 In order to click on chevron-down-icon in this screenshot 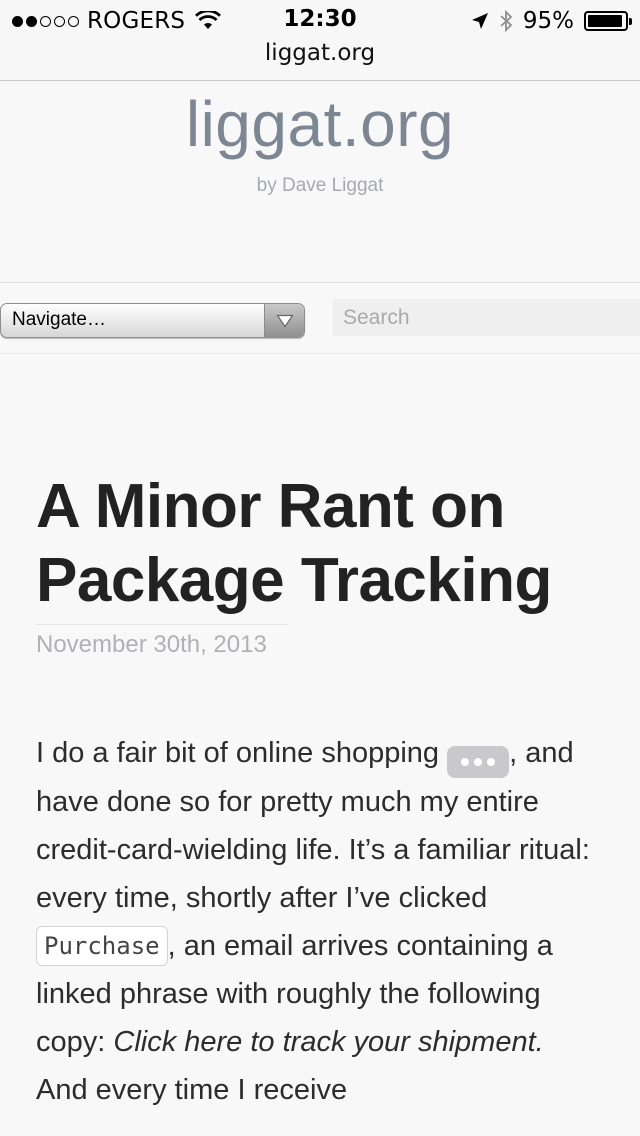, I will do `click(284, 320)`.